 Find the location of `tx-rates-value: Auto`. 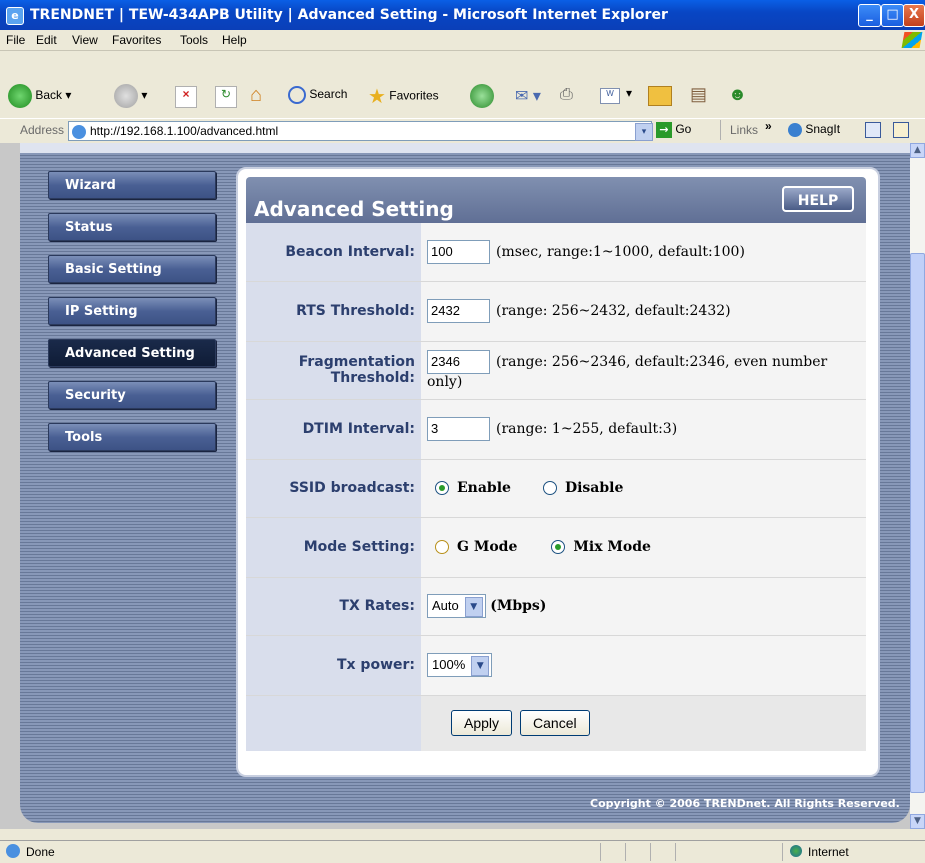

tx-rates-value: Auto is located at coordinates (445, 605).